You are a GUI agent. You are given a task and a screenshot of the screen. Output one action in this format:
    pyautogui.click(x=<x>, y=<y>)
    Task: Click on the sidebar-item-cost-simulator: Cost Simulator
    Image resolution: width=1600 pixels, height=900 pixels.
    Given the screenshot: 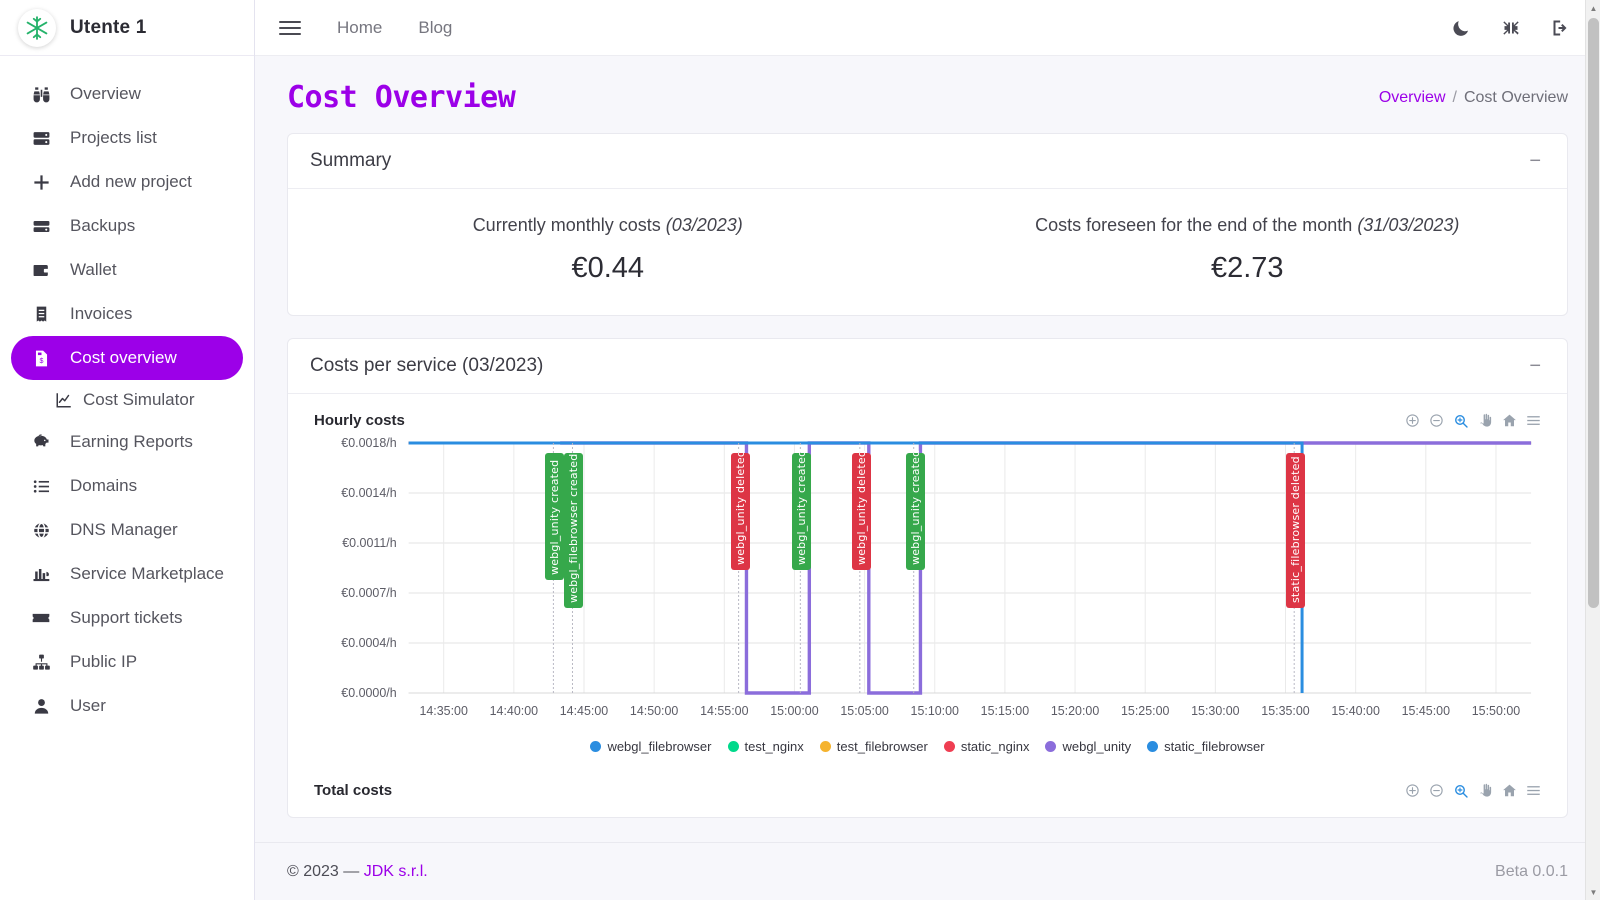 What is the action you would take?
    pyautogui.click(x=127, y=400)
    